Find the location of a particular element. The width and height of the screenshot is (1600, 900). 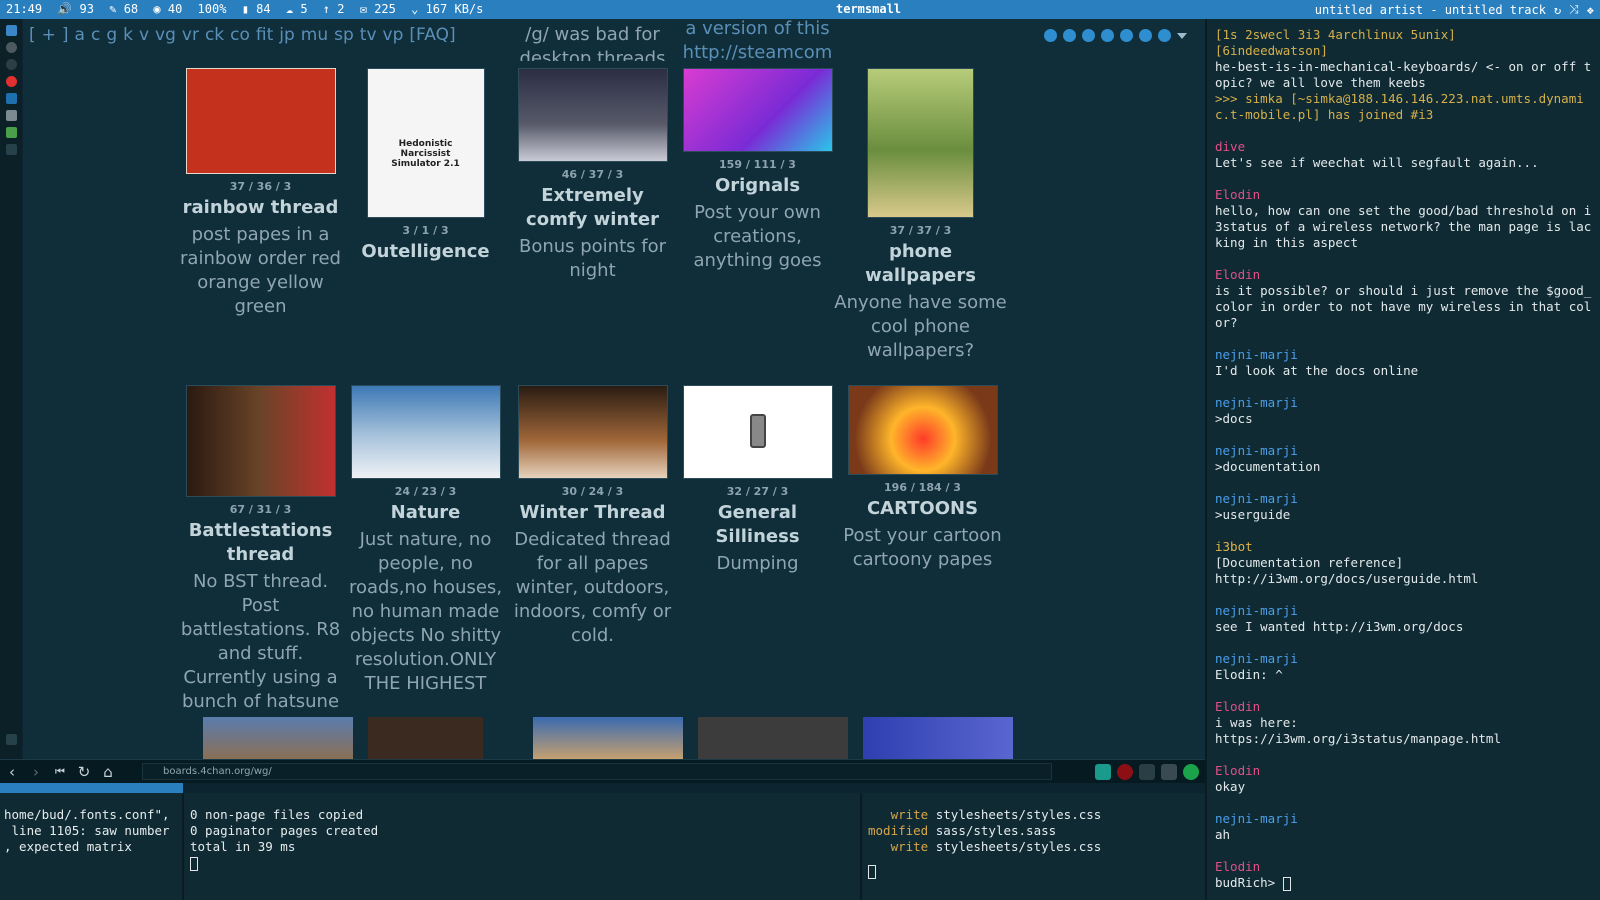

mail-icon: ✉ is located at coordinates (363, 9).